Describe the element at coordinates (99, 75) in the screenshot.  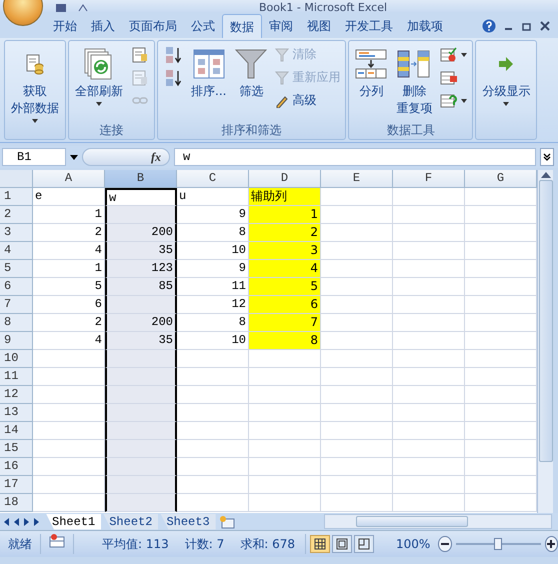
I see `ribbon-button: 全部刷新` at that location.